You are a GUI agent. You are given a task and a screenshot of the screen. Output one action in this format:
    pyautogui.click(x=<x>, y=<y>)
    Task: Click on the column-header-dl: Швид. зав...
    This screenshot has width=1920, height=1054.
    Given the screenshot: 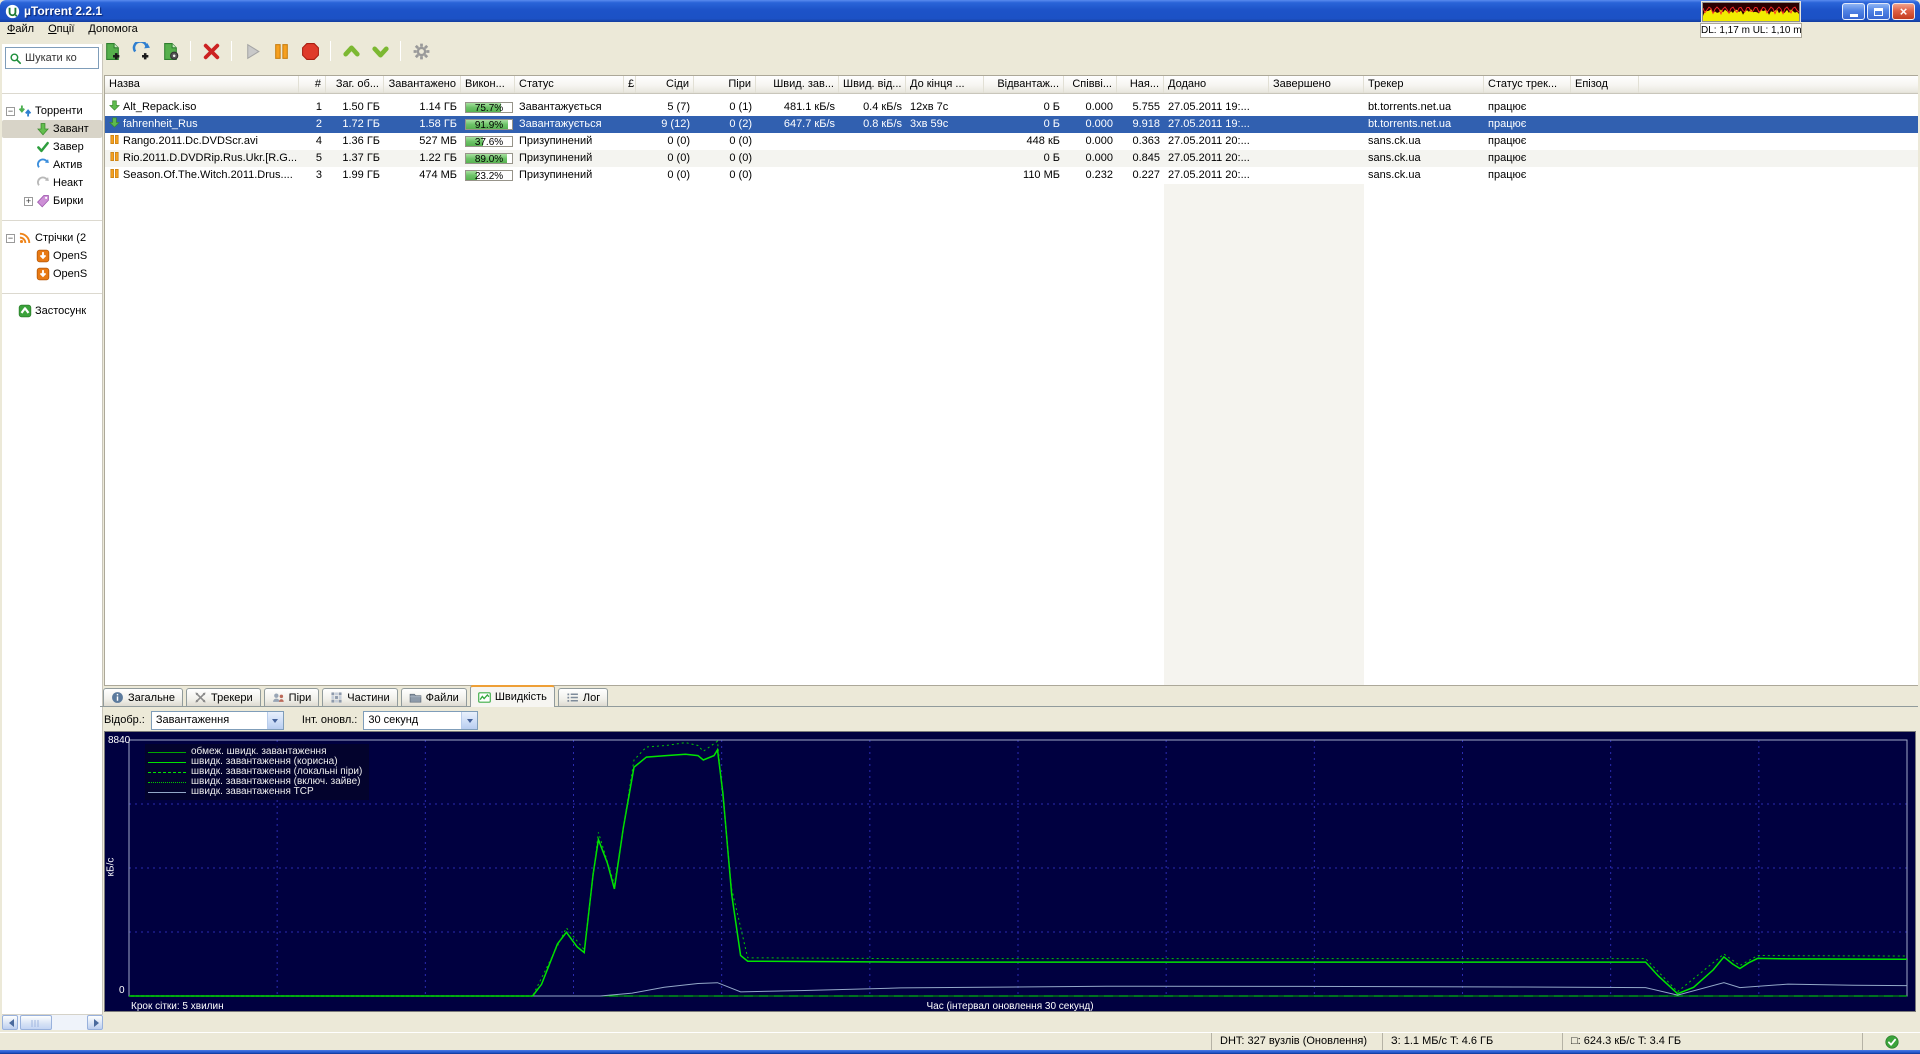 What is the action you would take?
    pyautogui.click(x=797, y=84)
    